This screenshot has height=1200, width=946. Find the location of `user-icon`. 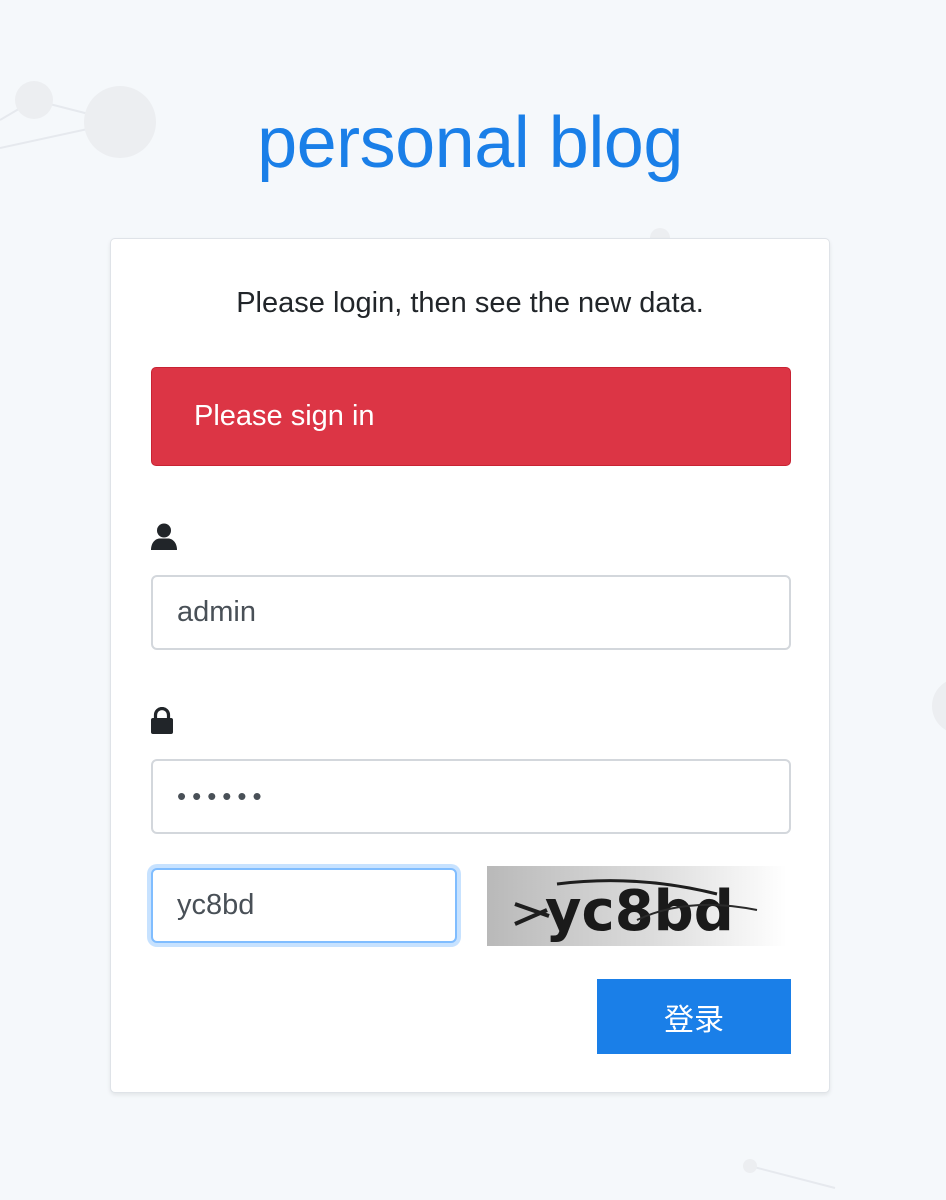

user-icon is located at coordinates (164, 538).